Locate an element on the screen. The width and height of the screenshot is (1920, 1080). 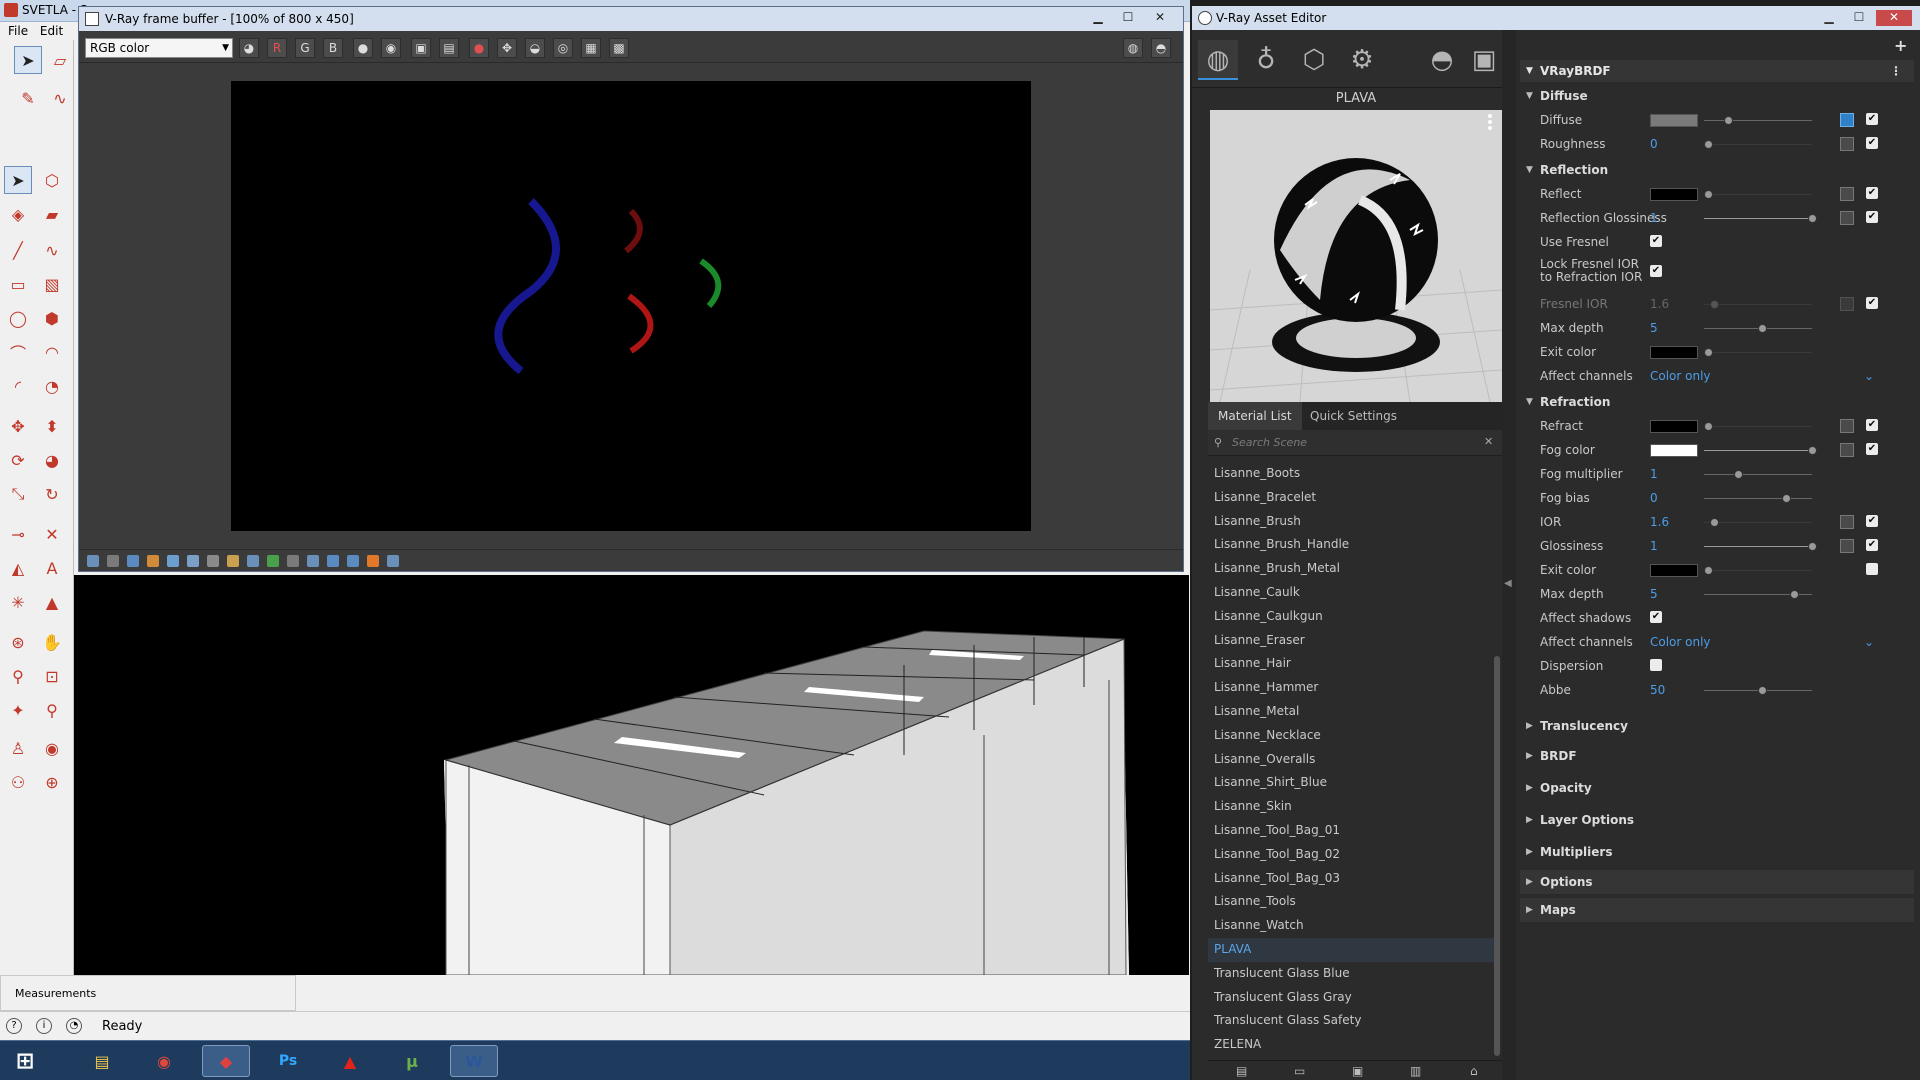
list-item: Translucent Glass Gray is located at coordinates (1351, 998).